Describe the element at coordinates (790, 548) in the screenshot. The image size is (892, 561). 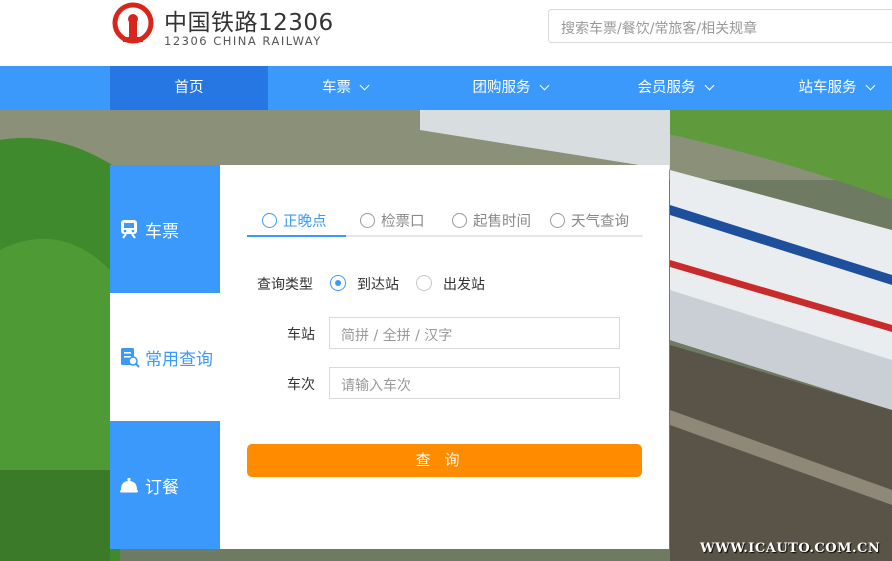
I see `watermark-text: WWW.ICAUTO.COM.CN` at that location.